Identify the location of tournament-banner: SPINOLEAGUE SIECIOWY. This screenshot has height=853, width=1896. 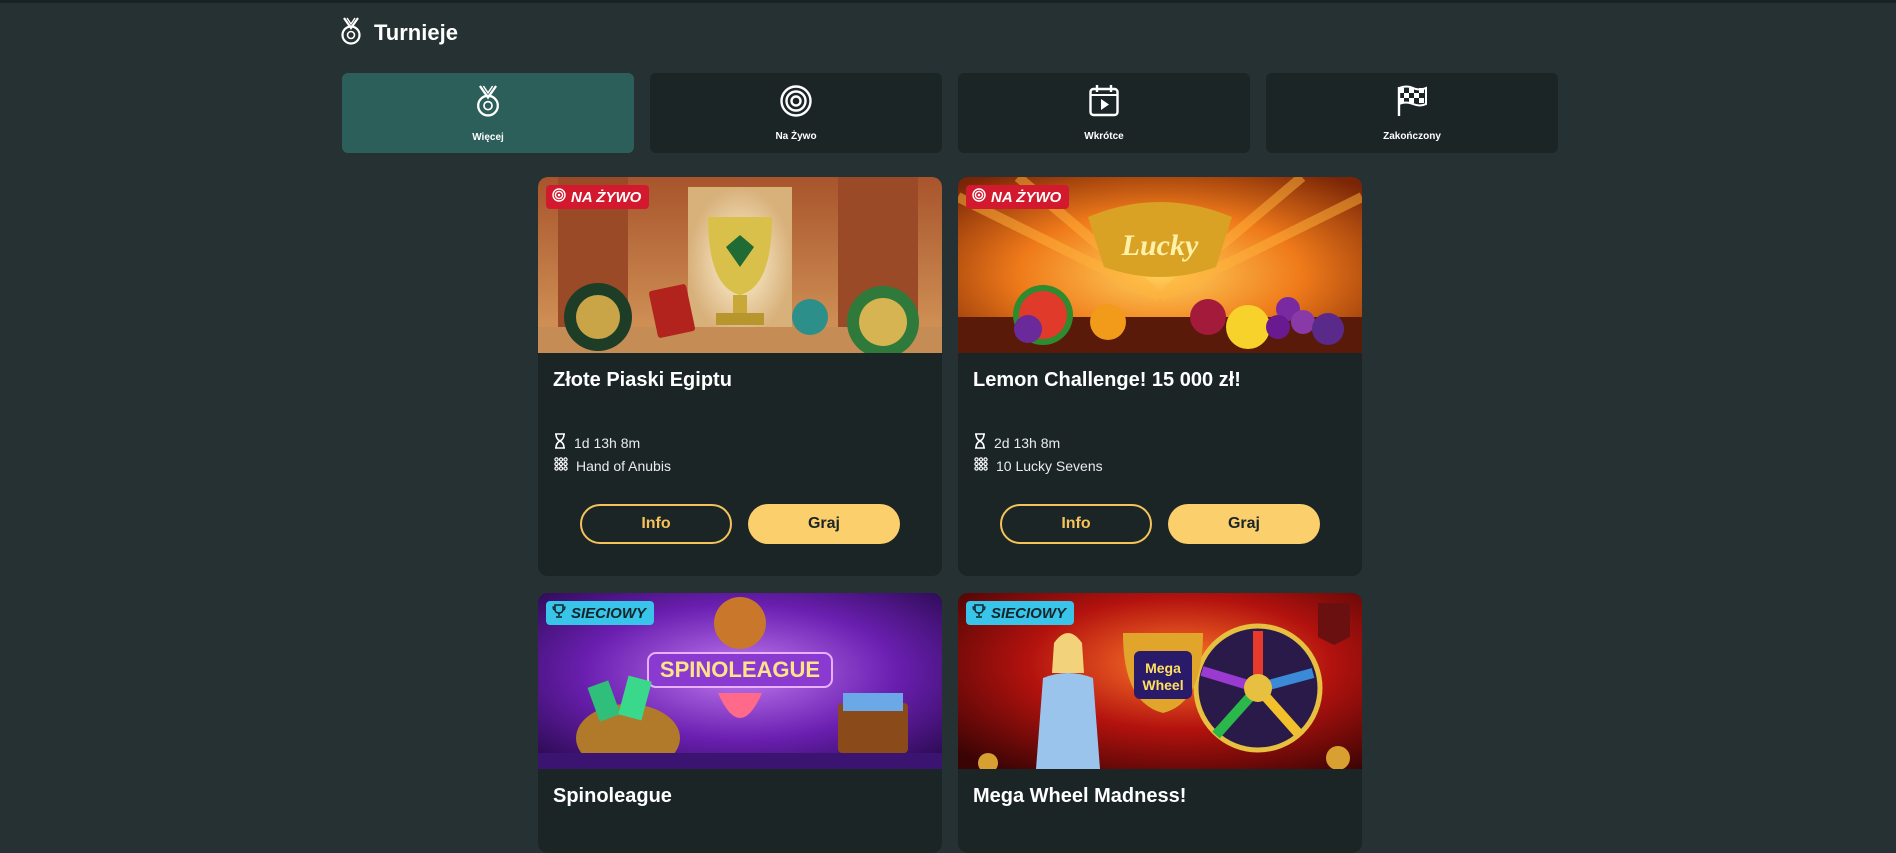
(740, 681).